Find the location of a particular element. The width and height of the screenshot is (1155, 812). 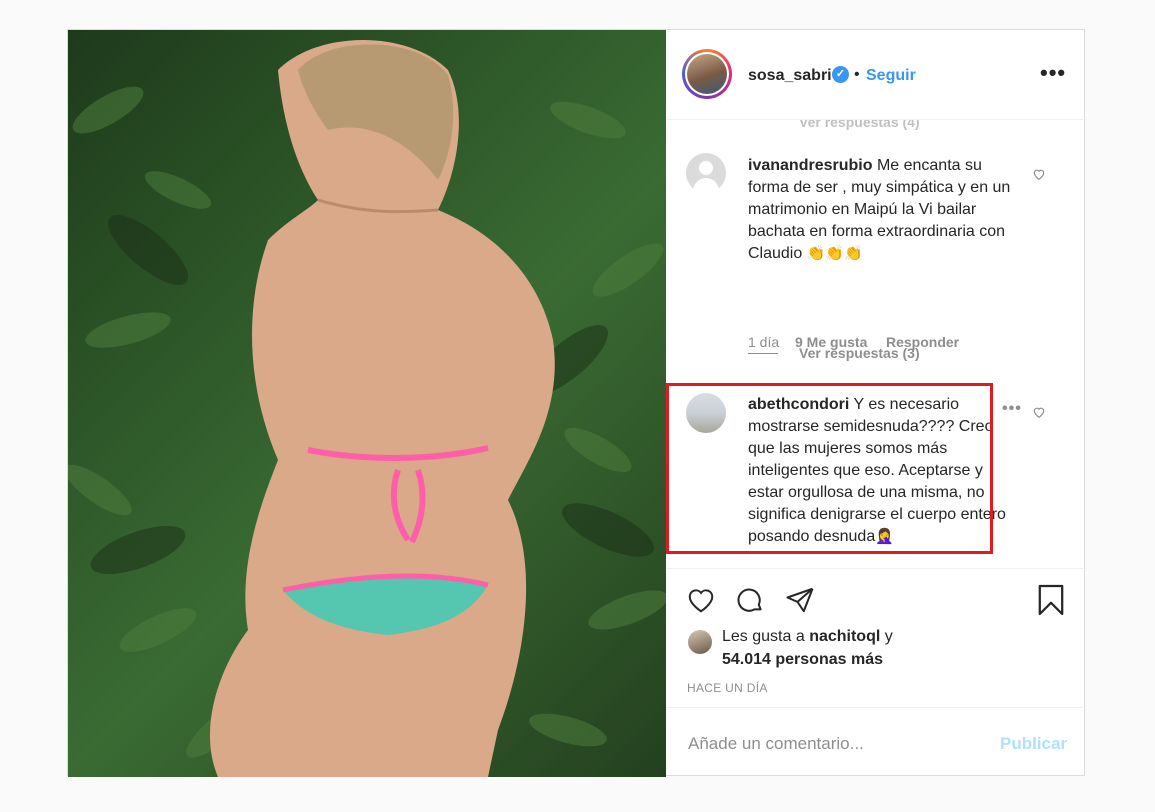

comment-username: ivanandresrubio is located at coordinates (810, 165).